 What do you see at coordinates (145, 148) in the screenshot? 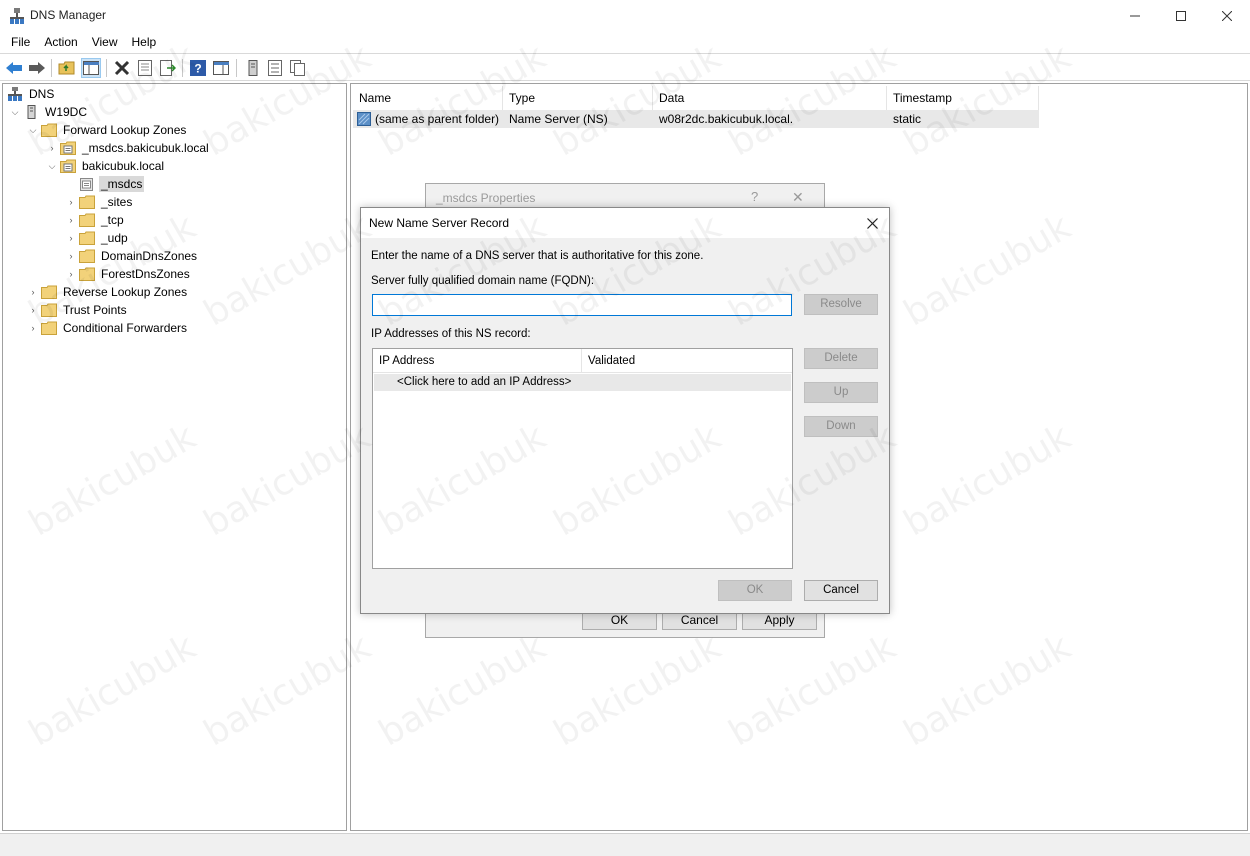
I see `tree-label: _msdcs.bakicubuk.local` at bounding box center [145, 148].